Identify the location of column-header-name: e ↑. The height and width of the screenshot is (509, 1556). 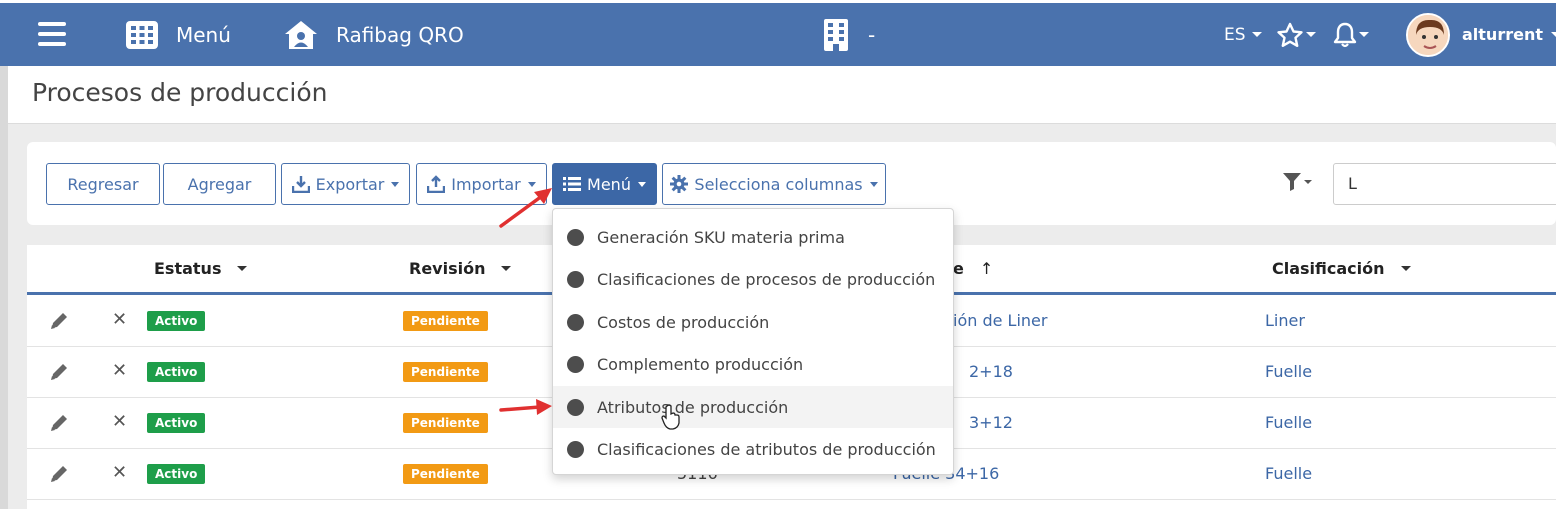
(973, 268).